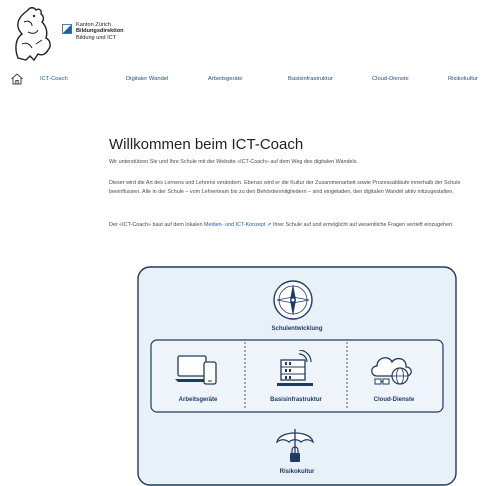 The image size is (496, 486). I want to click on nav-item-basisinfrastruktur: Basisinfrastruktur, so click(310, 79).